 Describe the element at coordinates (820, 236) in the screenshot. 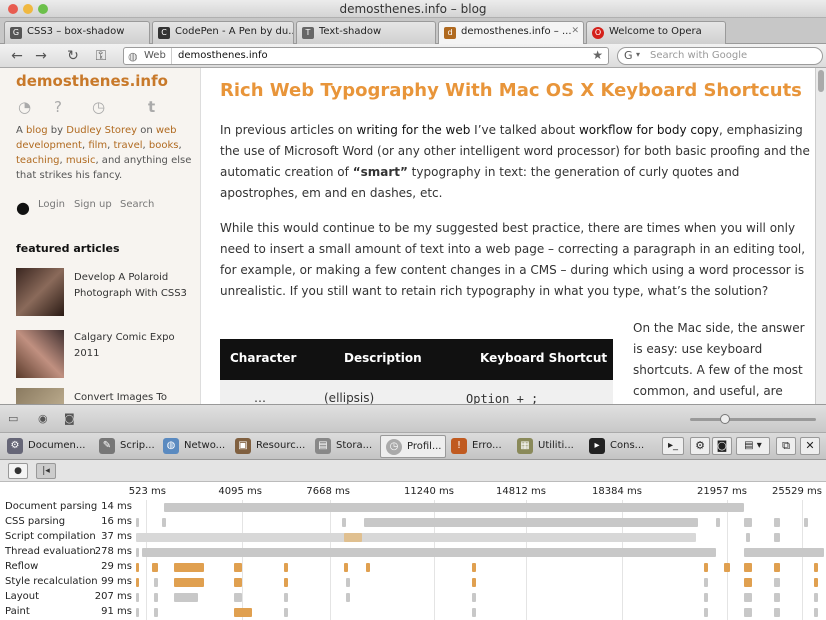

I see `page-scrollbar` at that location.